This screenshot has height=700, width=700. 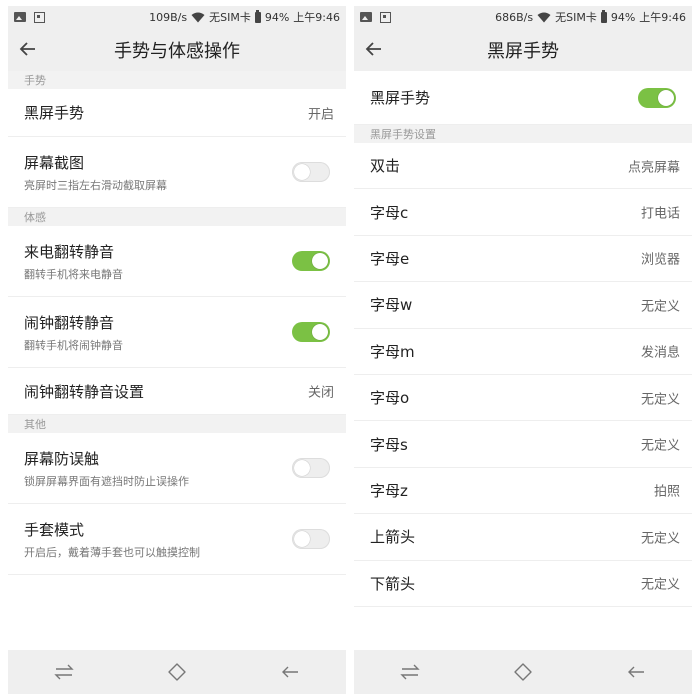 I want to click on gesture-item-row: 字母z 拍照, so click(x=523, y=491).